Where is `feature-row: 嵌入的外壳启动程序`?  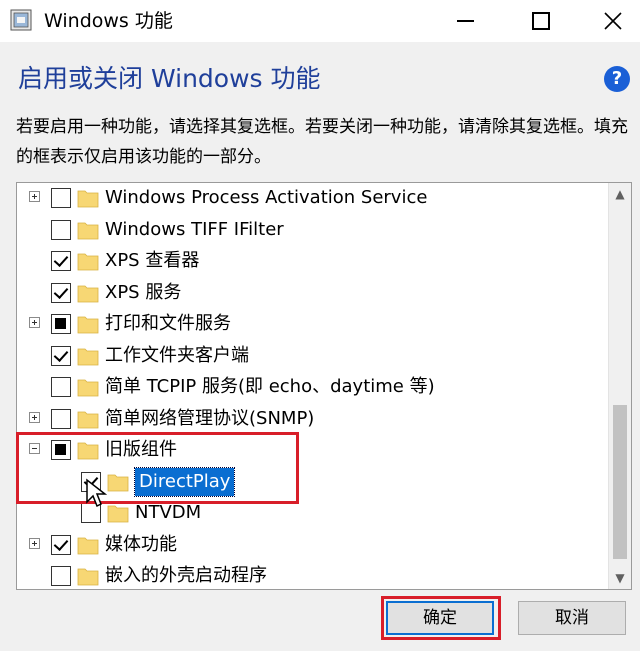 feature-row: 嵌入的外壳启动程序 is located at coordinates (312, 575).